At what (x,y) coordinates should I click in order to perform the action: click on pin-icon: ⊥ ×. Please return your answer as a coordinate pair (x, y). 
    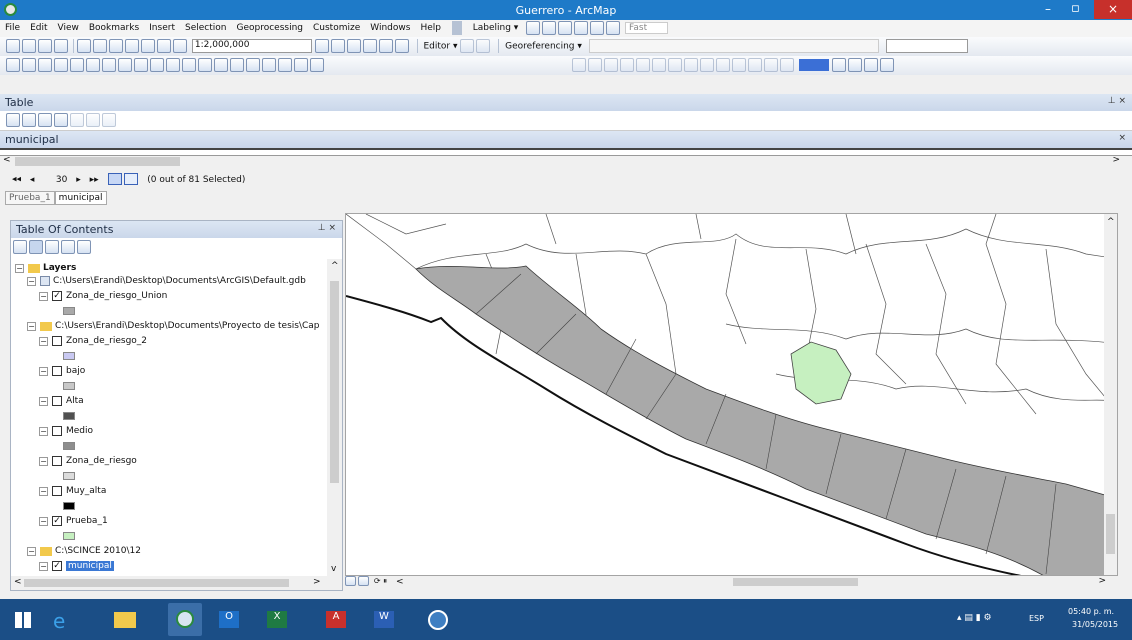
    Looking at the image, I should click on (1117, 101).